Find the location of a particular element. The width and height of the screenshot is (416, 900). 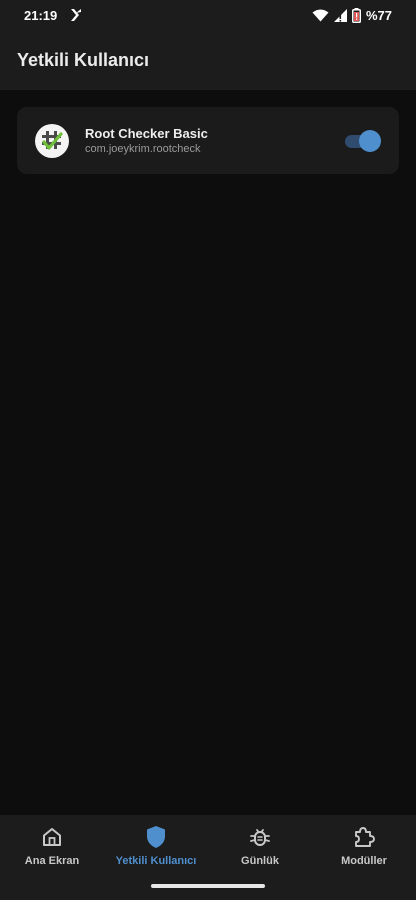

app-name: Root Checker Basic is located at coordinates (146, 133).